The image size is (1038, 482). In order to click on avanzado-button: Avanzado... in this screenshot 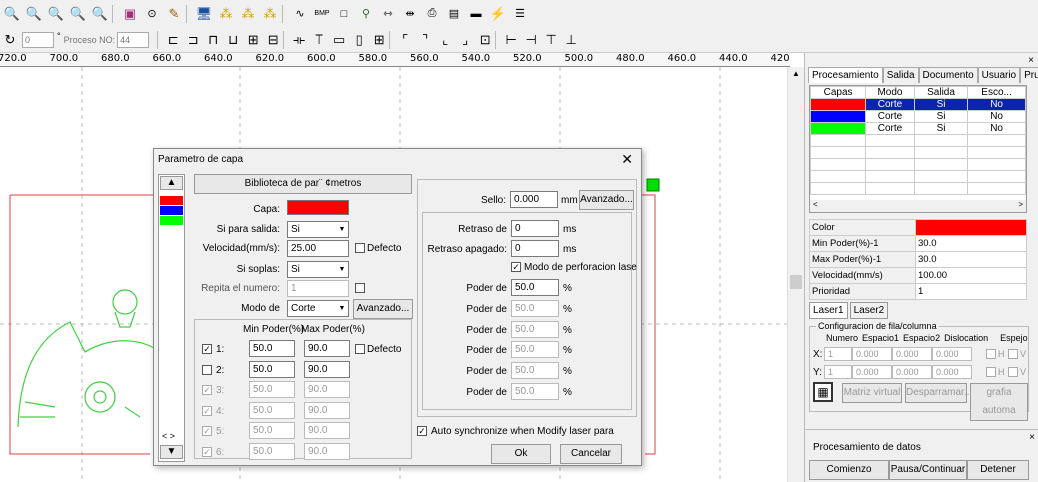, I will do `click(383, 309)`.